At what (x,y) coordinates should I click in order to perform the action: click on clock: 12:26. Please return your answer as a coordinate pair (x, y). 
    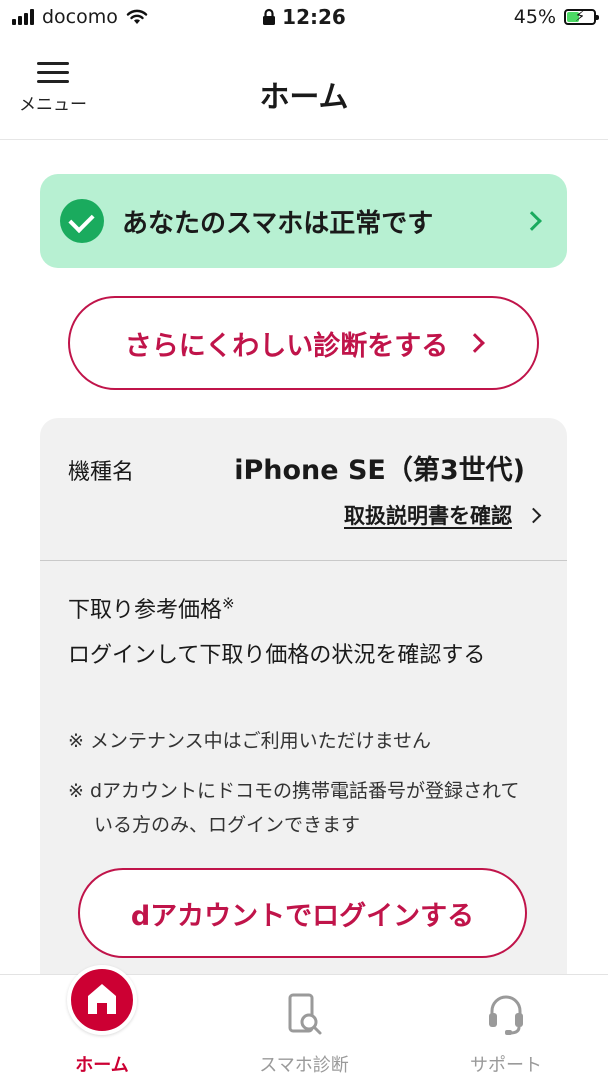
    Looking at the image, I should click on (314, 17).